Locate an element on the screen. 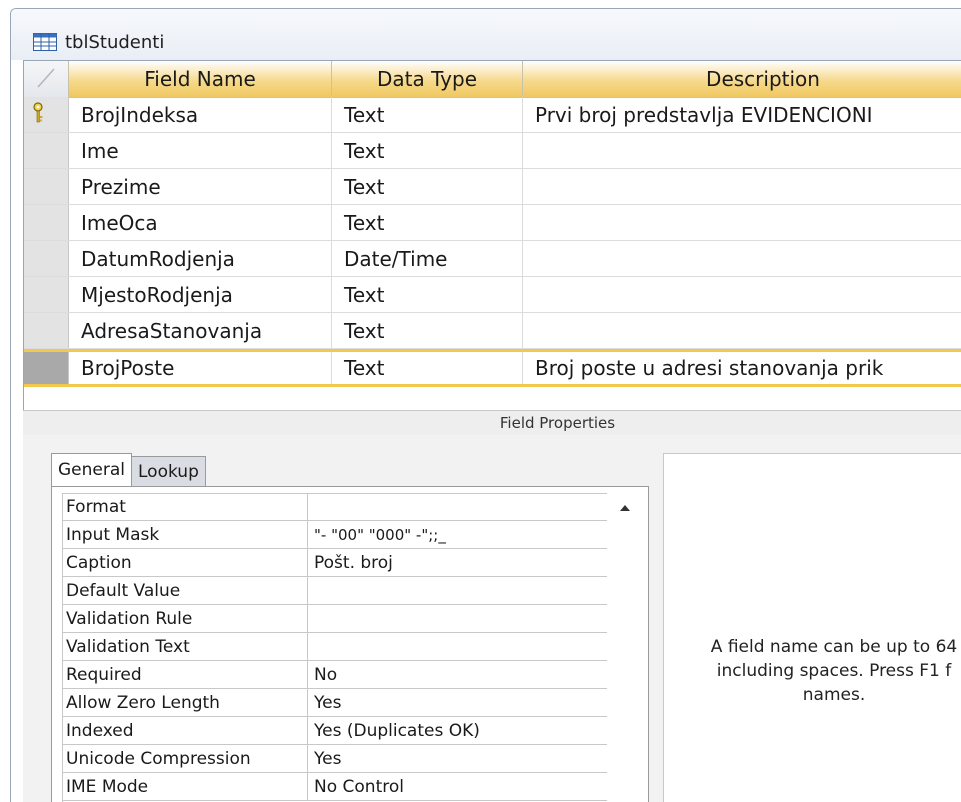 This screenshot has width=961, height=802. document-tab-tblstudenti: tblStudenti is located at coordinates (100, 42).